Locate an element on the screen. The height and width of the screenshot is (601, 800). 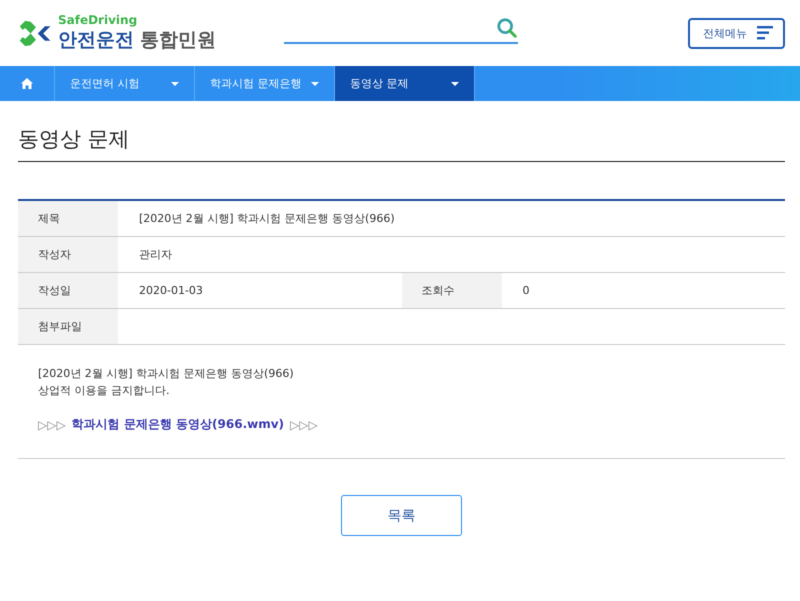
field-value: 2020-01-03 is located at coordinates (171, 291).